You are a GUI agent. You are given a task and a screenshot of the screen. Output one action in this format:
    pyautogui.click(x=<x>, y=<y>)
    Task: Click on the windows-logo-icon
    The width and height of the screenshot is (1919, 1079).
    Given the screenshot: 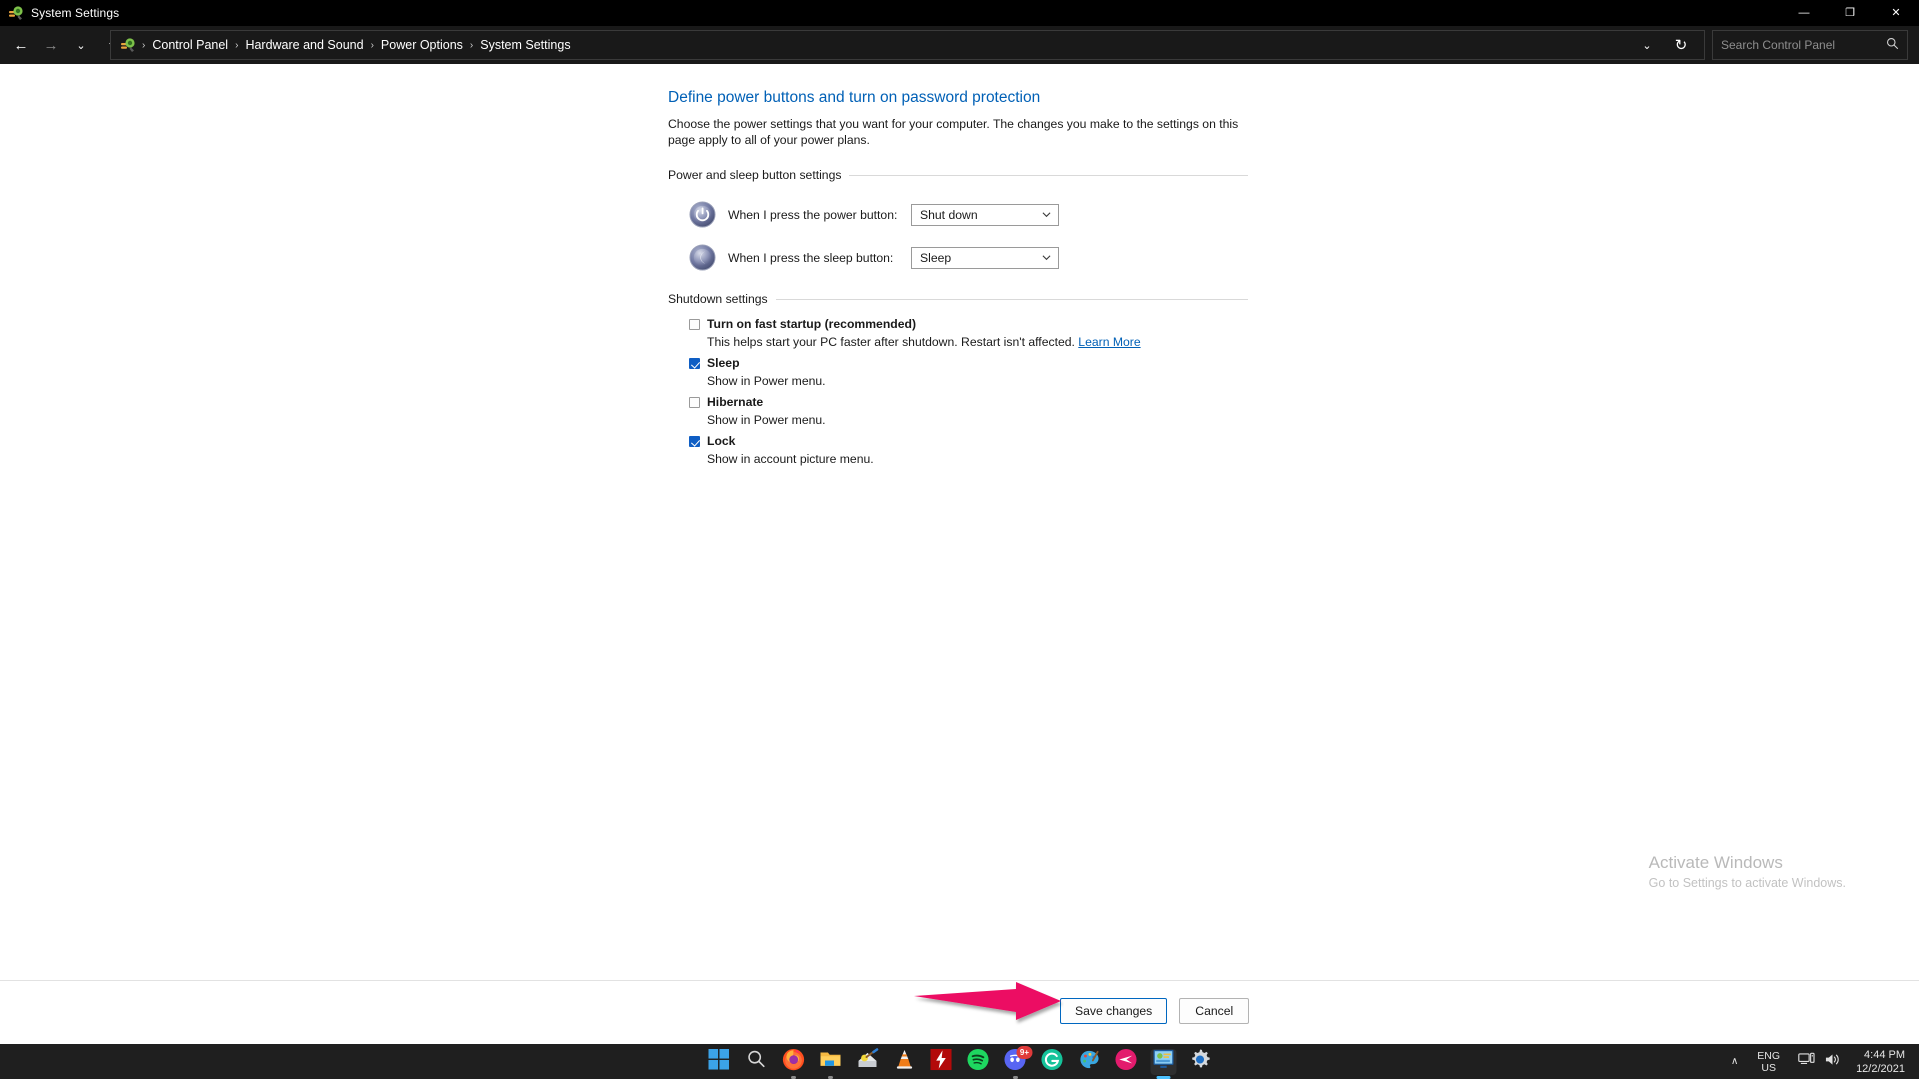 What is the action you would take?
    pyautogui.click(x=719, y=1061)
    